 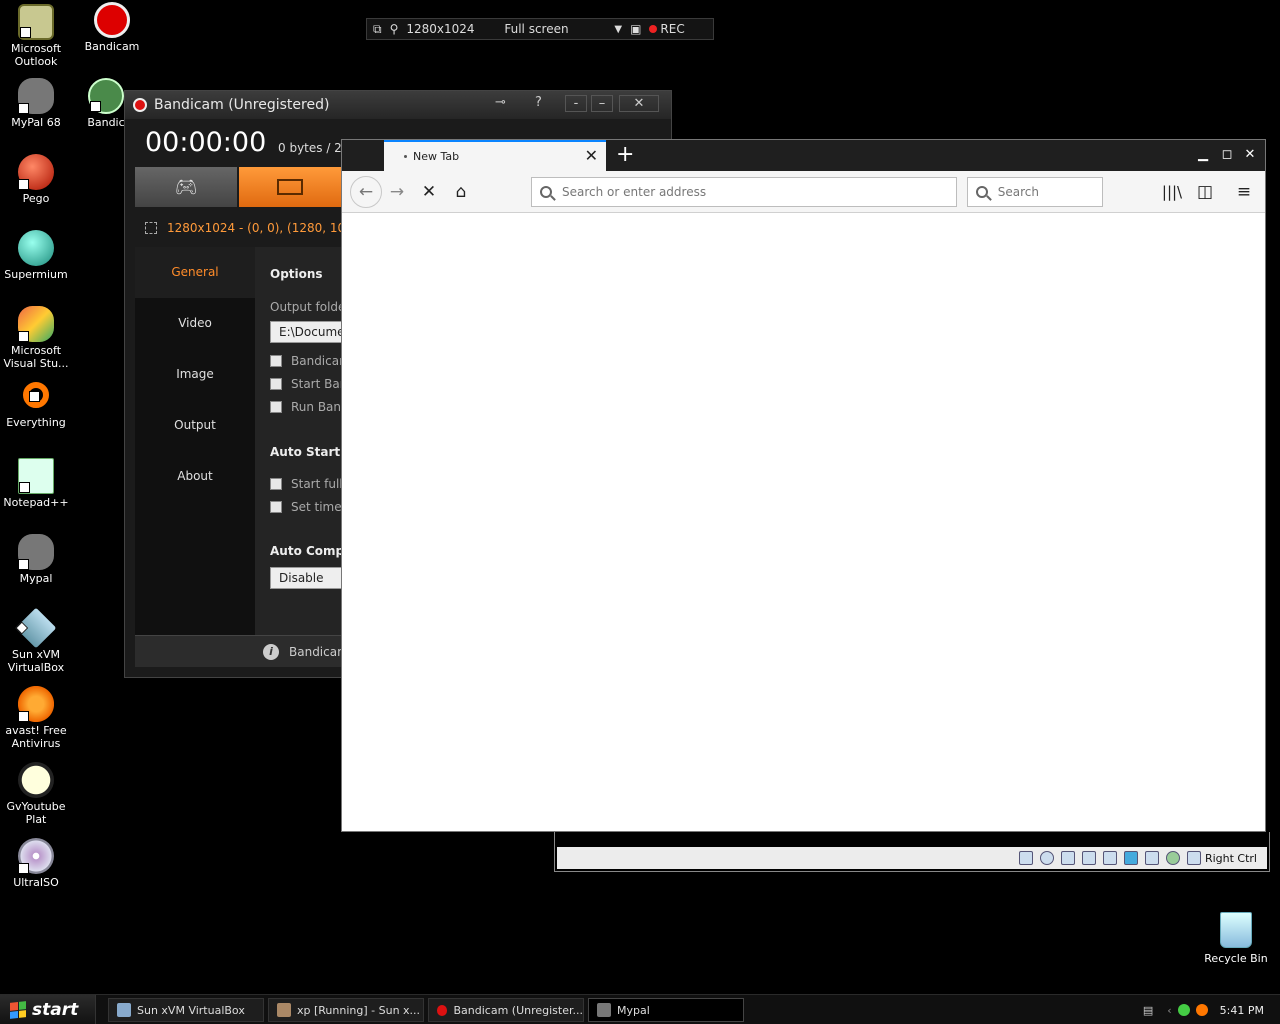 I want to click on auto-start-checkbox-2: Set time, so click(x=306, y=507).